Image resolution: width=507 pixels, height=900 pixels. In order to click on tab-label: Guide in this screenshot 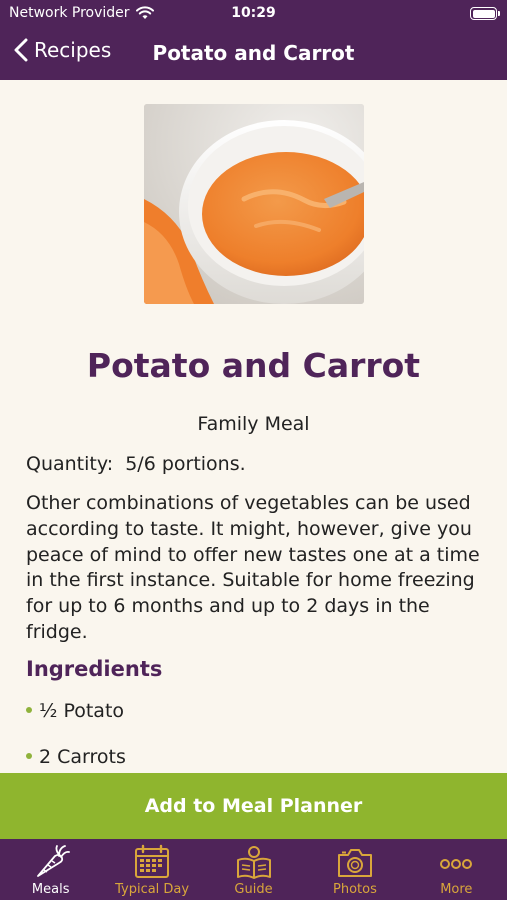, I will do `click(253, 889)`.